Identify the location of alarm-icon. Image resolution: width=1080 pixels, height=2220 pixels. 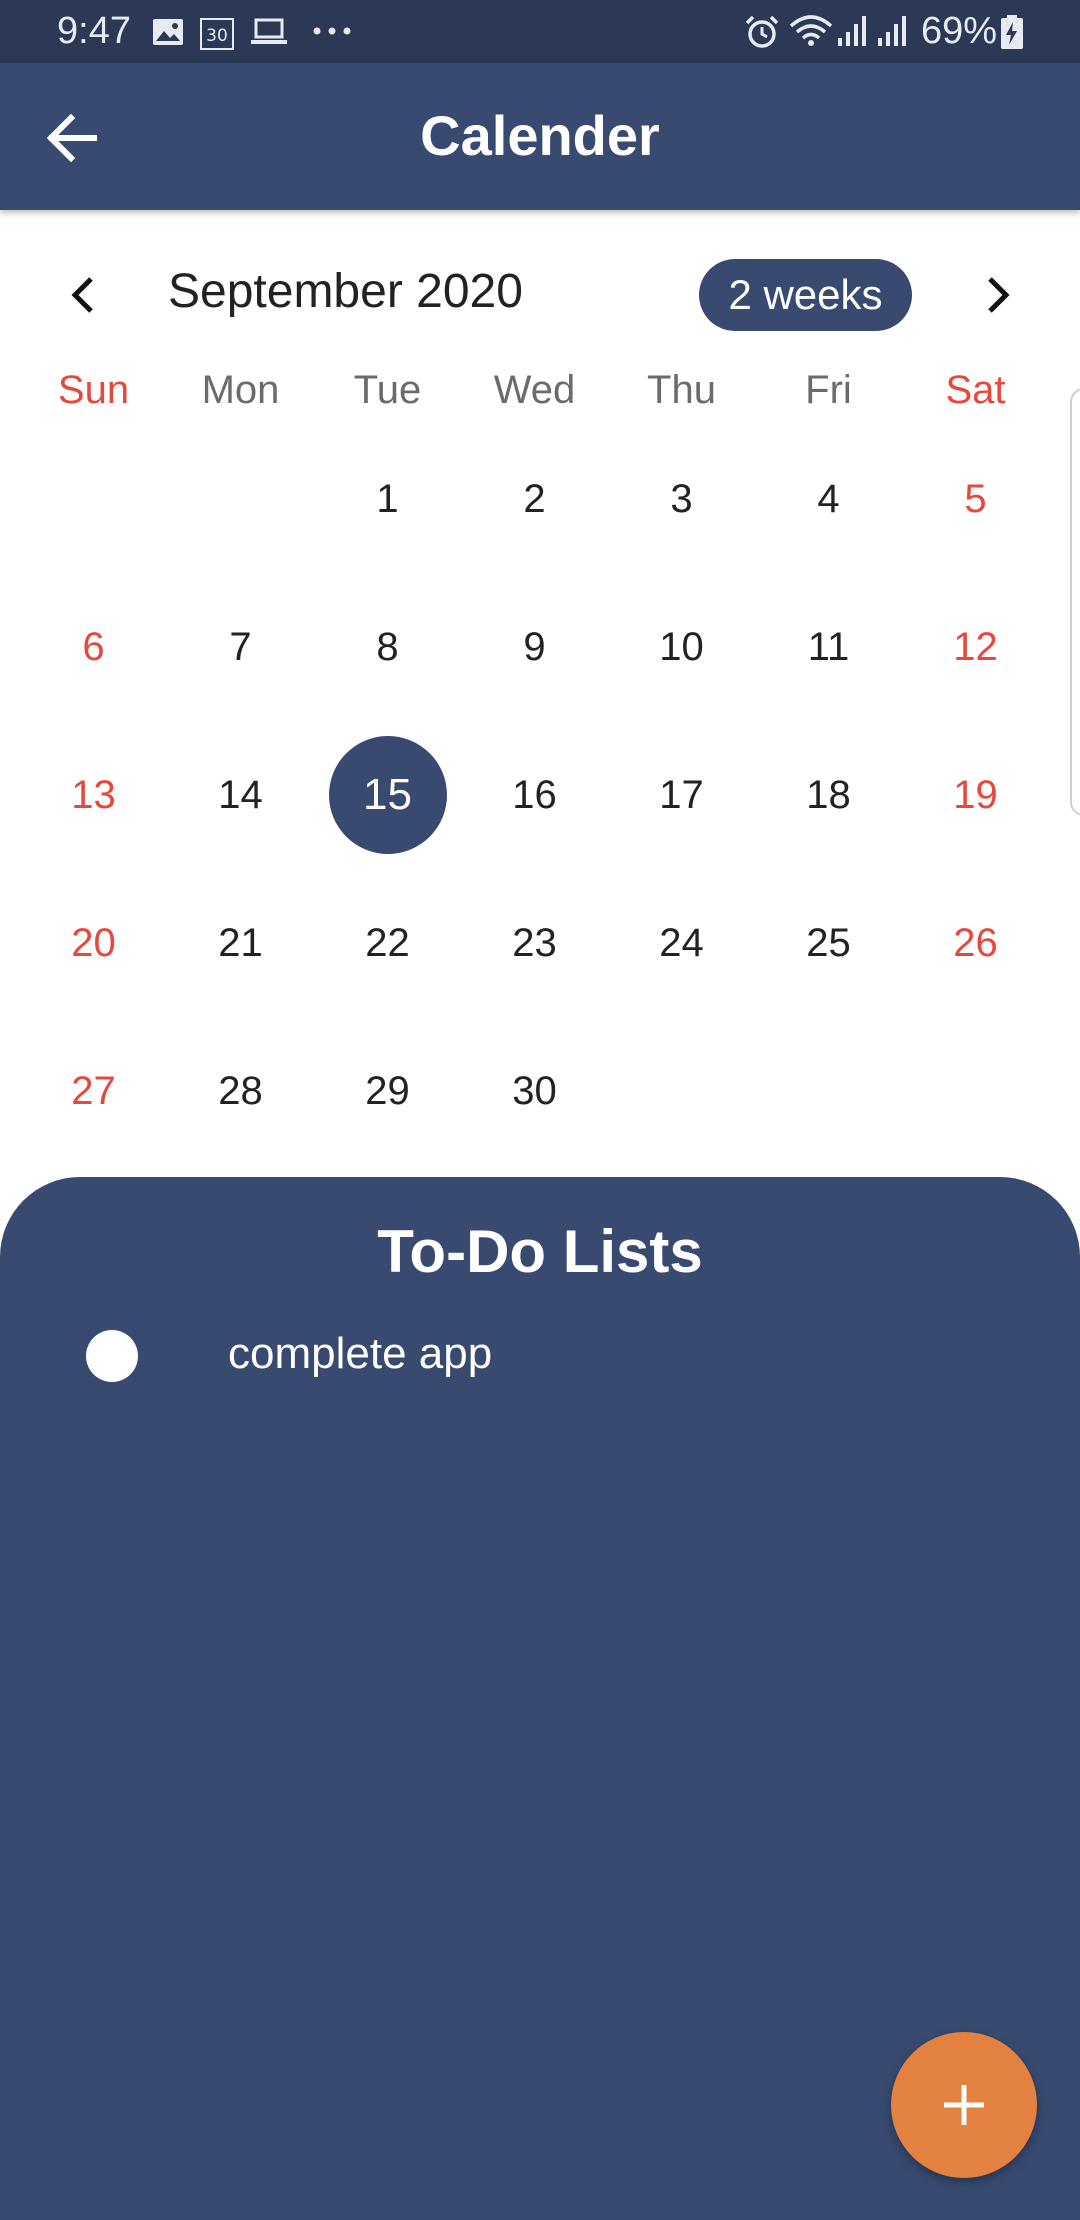
(762, 31).